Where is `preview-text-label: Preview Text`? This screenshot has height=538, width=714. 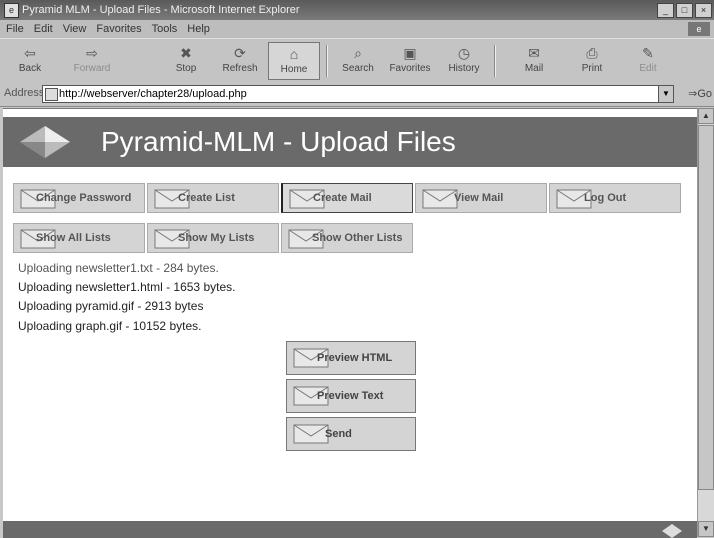
preview-text-label: Preview Text is located at coordinates (350, 396).